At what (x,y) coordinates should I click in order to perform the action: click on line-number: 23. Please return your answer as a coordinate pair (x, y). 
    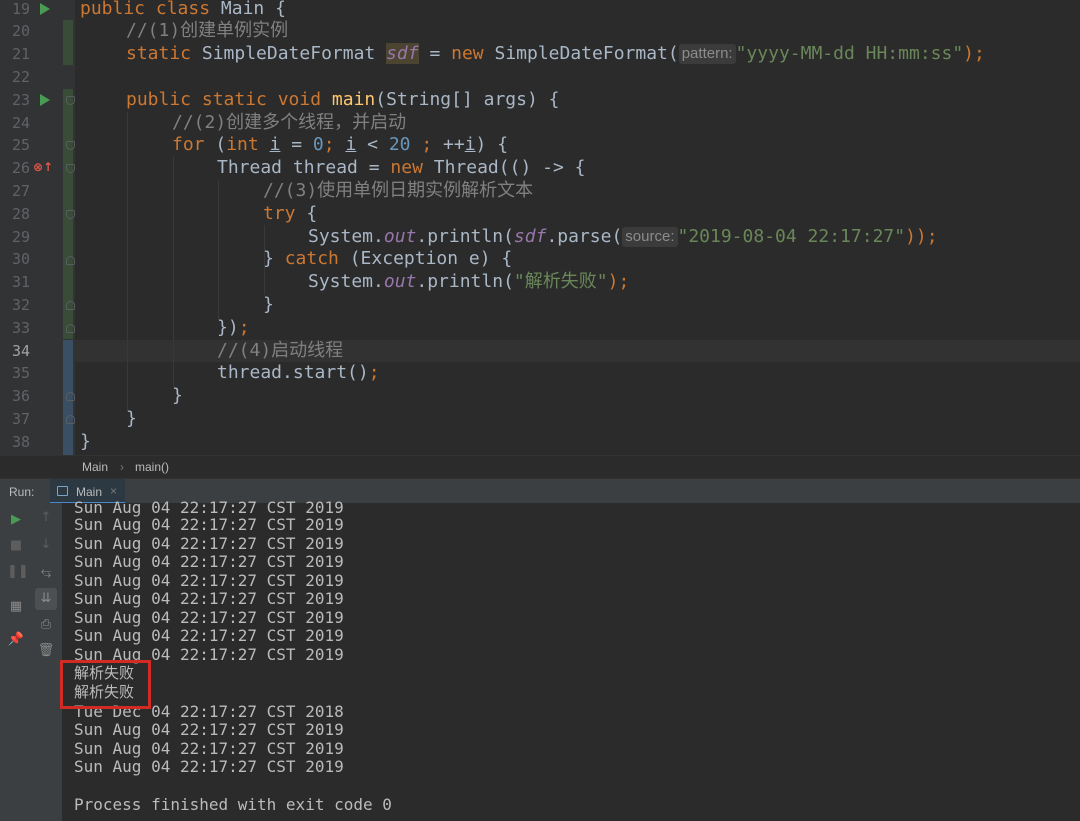
    Looking at the image, I should click on (20, 100).